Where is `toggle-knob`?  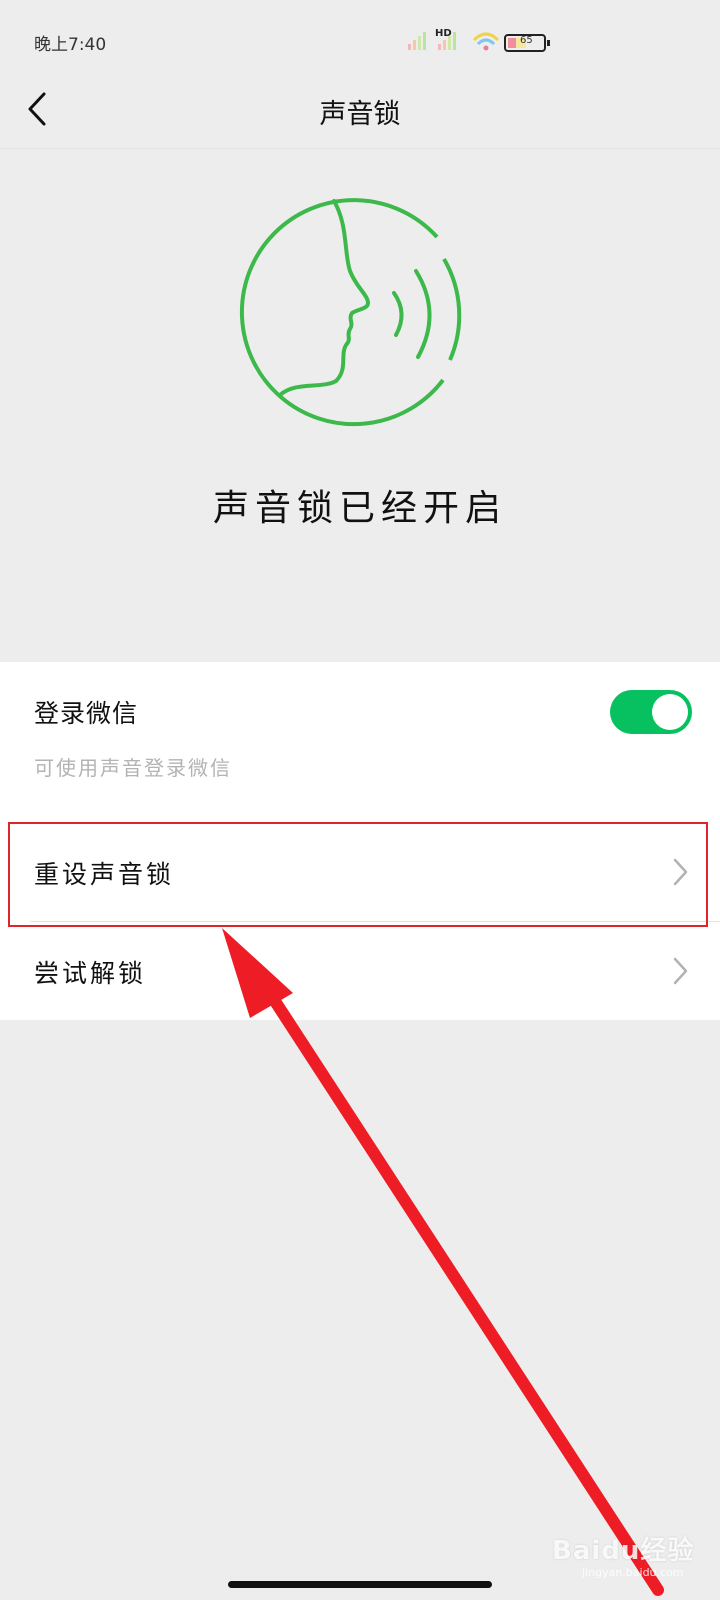
toggle-knob is located at coordinates (670, 712).